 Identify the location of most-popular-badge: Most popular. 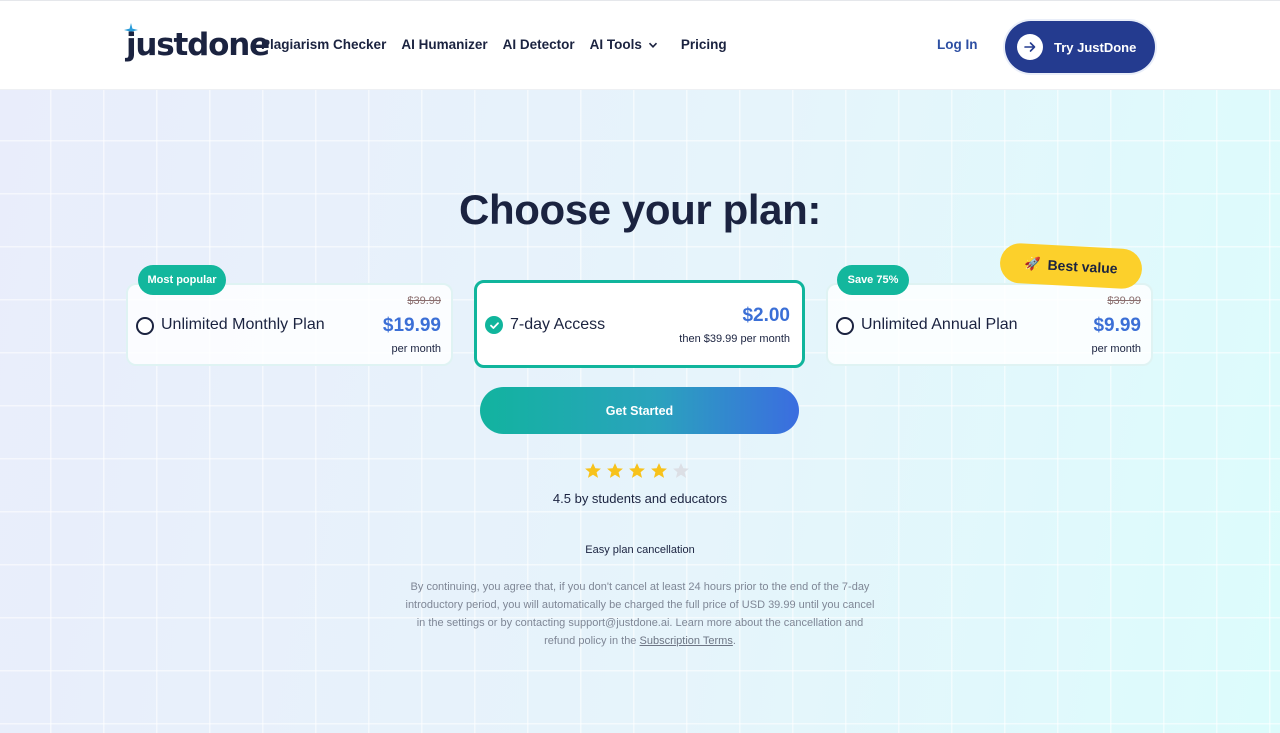
(182, 280).